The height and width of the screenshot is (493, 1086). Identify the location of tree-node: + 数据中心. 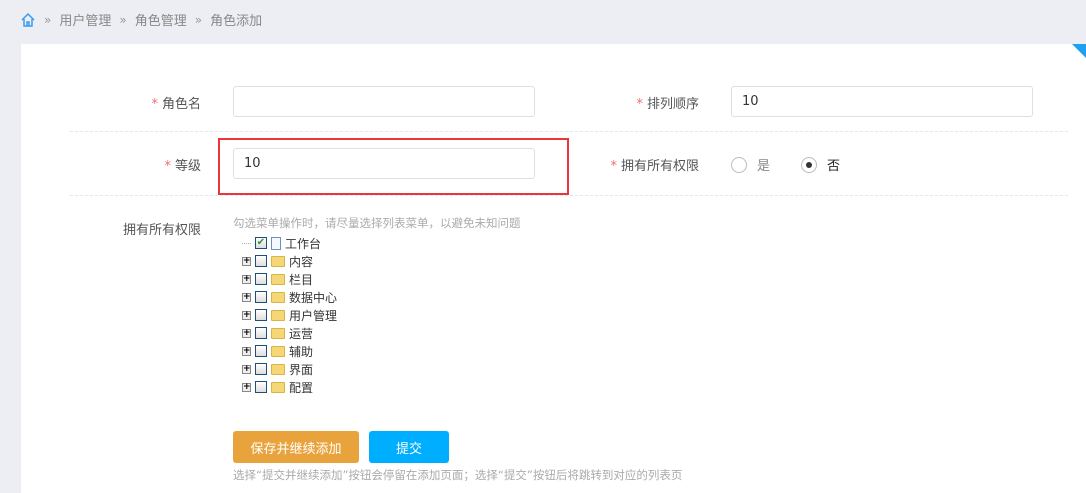
(289, 297).